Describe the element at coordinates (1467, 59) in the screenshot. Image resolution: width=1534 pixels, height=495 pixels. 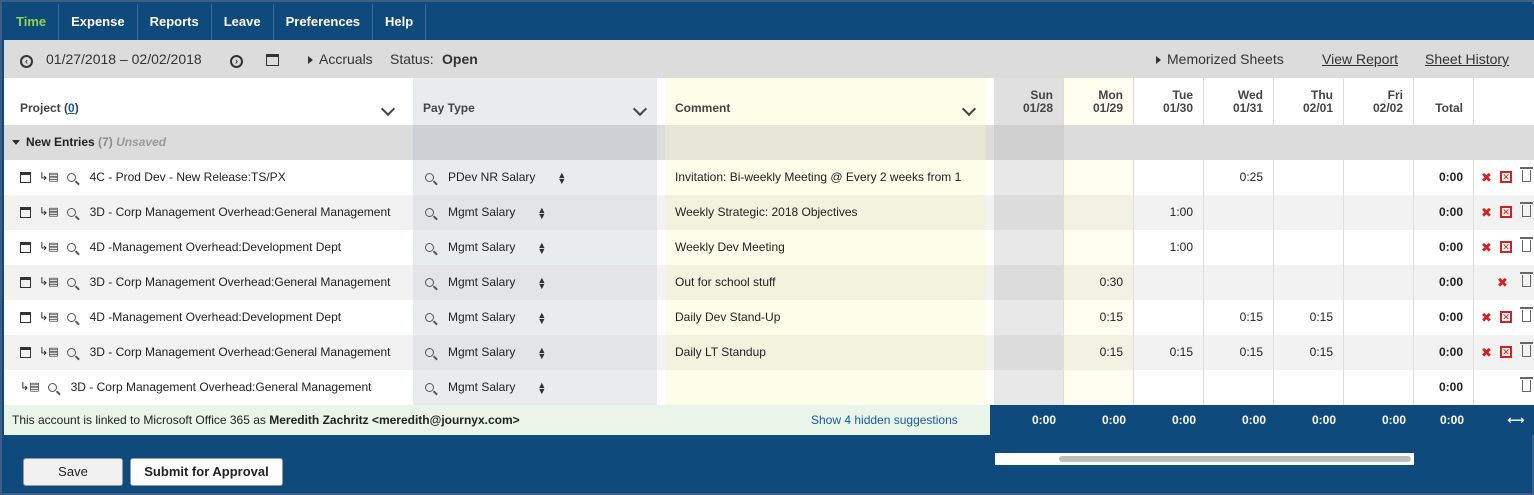
I see `sheet-history-link: Sheet History` at that location.